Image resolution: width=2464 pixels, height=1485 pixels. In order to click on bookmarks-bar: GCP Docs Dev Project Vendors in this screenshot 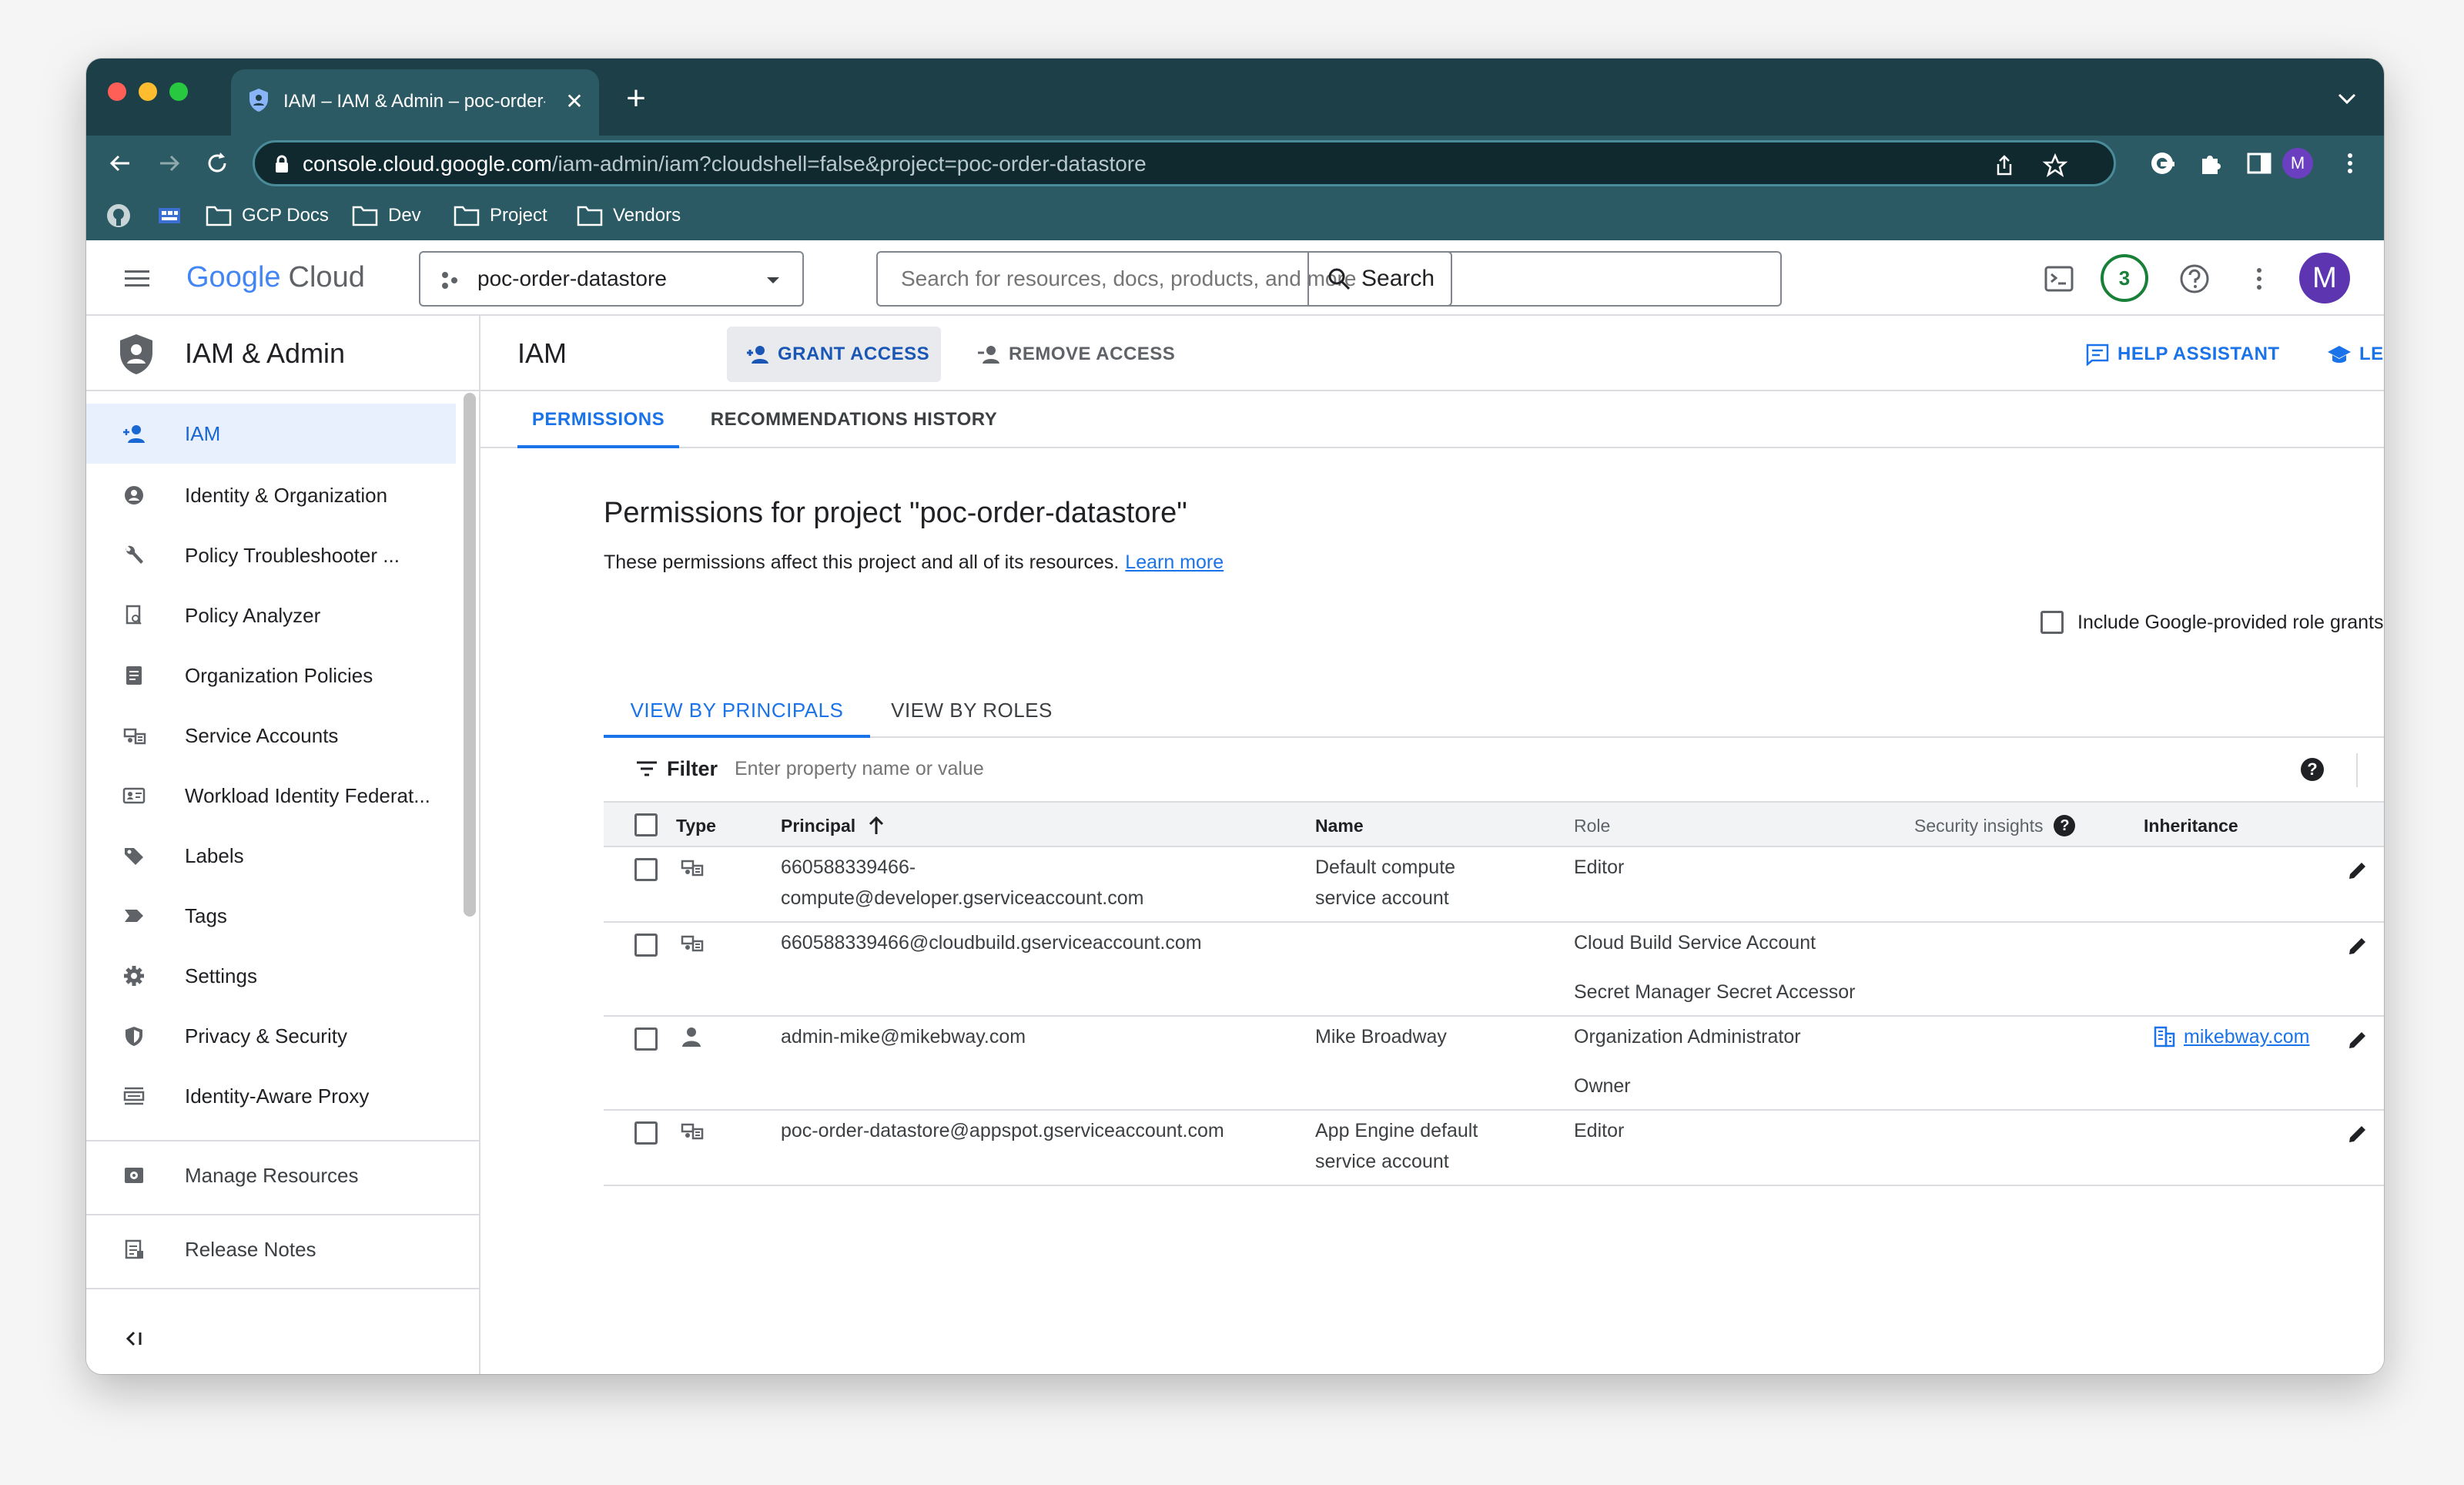, I will do `click(1235, 216)`.